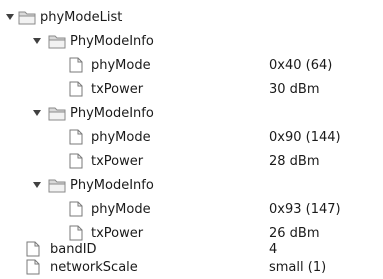  What do you see at coordinates (294, 161) in the screenshot?
I see `field-value: 28 dBm` at bounding box center [294, 161].